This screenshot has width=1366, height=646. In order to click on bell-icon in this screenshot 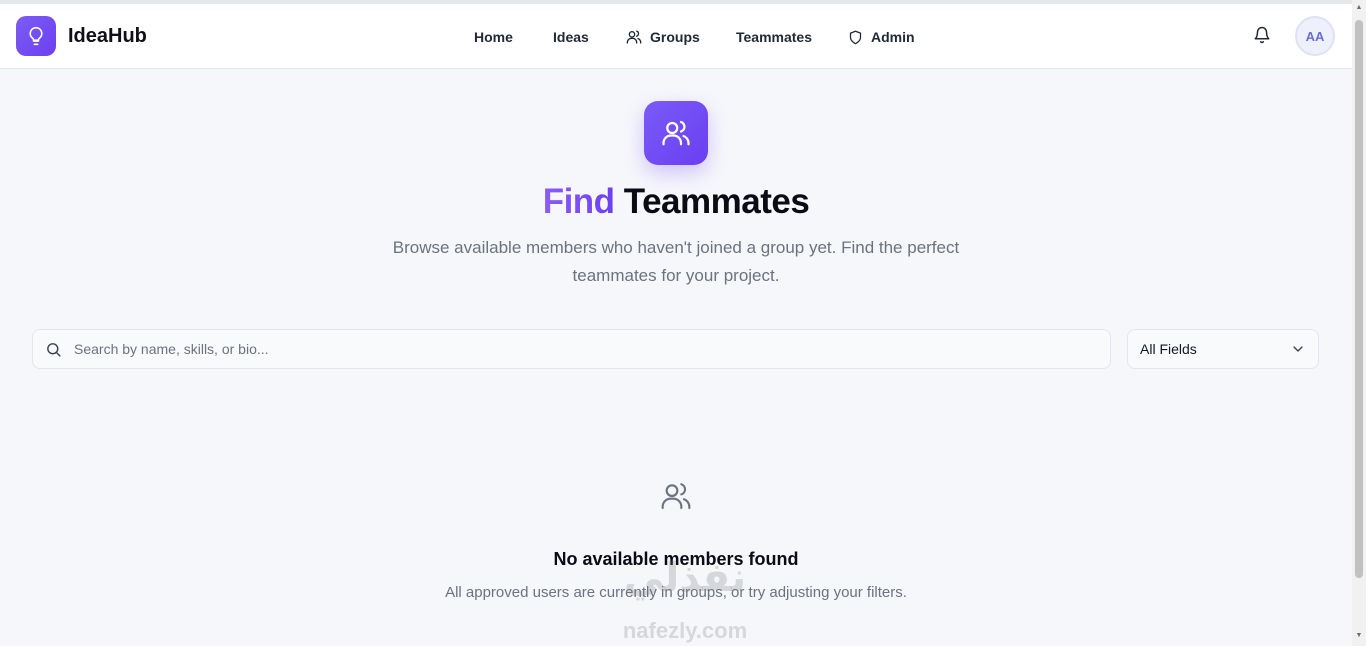, I will do `click(1262, 35)`.